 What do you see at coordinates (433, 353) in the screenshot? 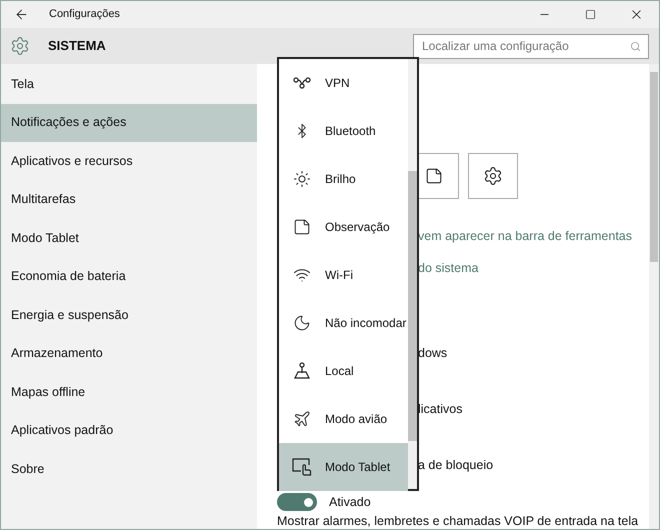
I see `setting-label: dows` at bounding box center [433, 353].